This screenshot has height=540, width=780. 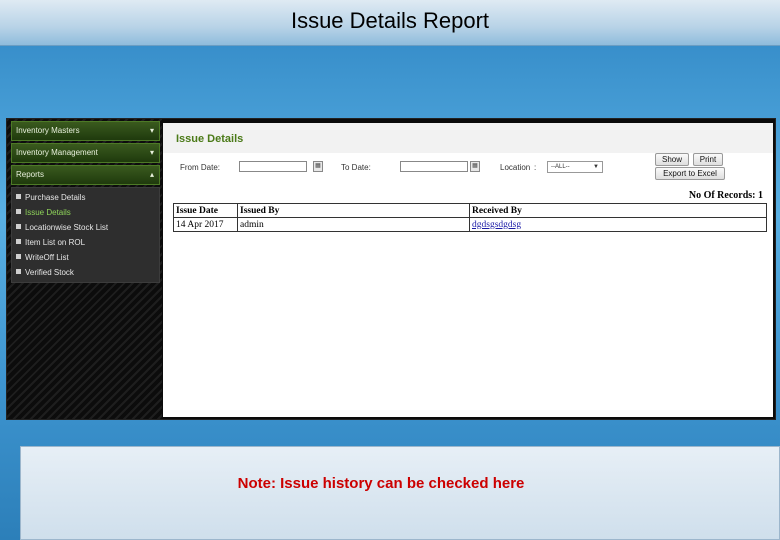 I want to click on cell-received-by-link: dgdsgsdgdsg, so click(x=618, y=224).